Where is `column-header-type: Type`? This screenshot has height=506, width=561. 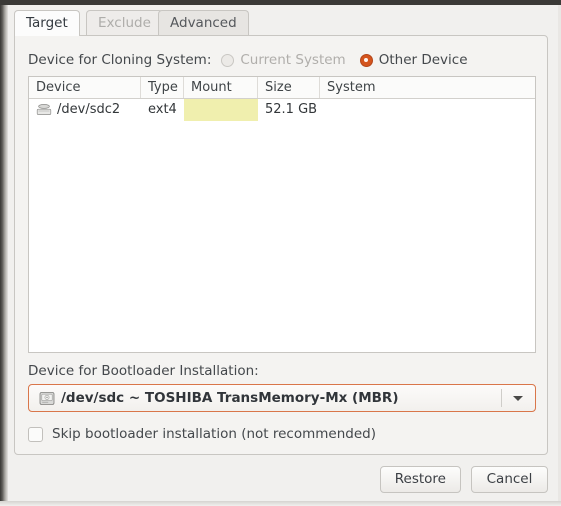 column-header-type: Type is located at coordinates (162, 87).